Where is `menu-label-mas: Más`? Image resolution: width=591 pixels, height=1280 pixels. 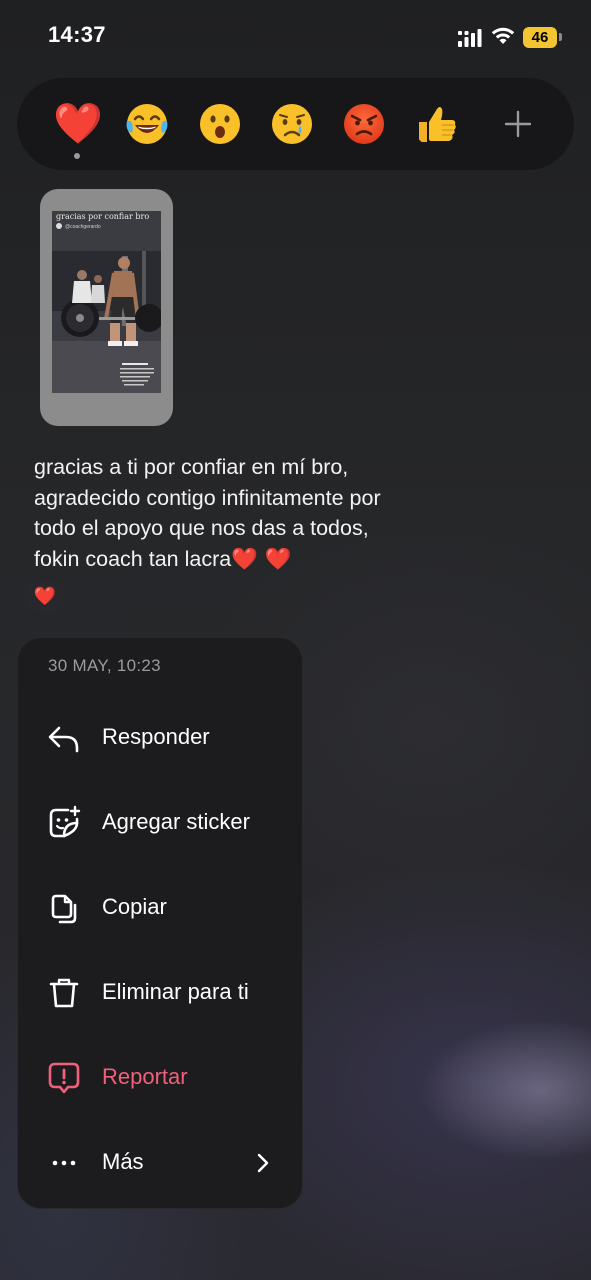 menu-label-mas: Más is located at coordinates (123, 1161).